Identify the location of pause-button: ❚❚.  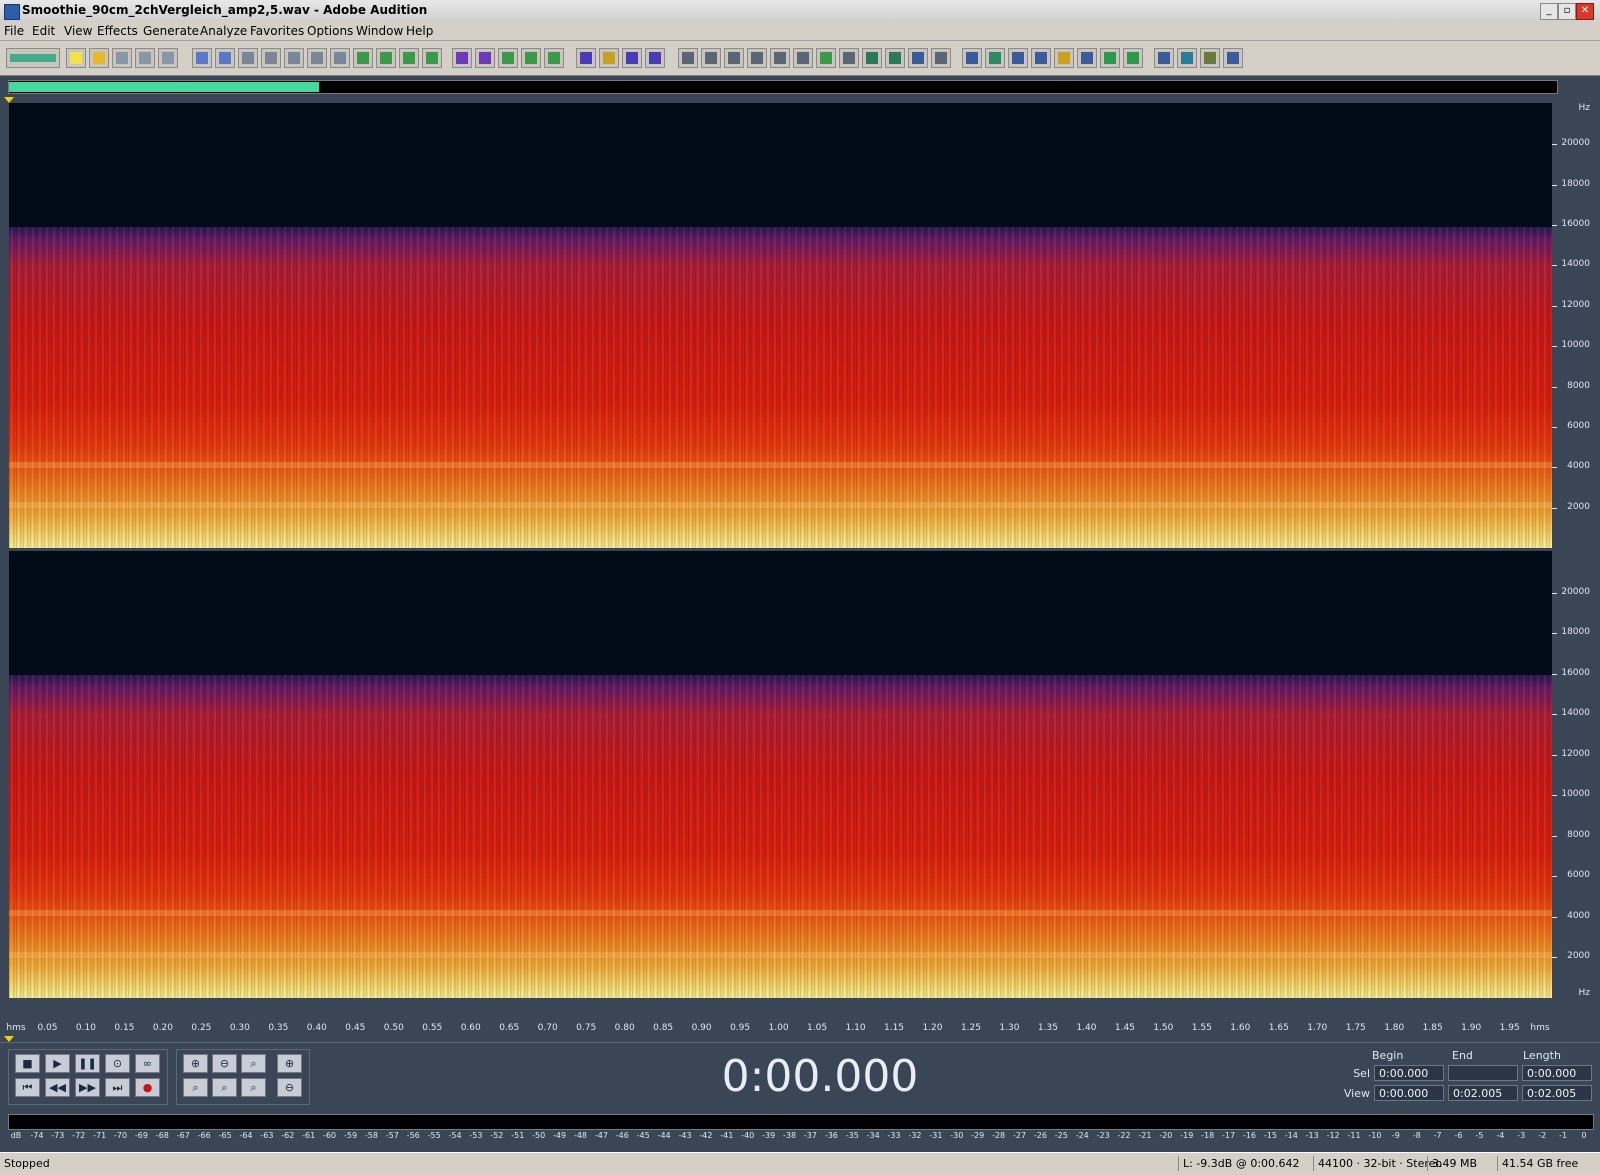
(87, 1063).